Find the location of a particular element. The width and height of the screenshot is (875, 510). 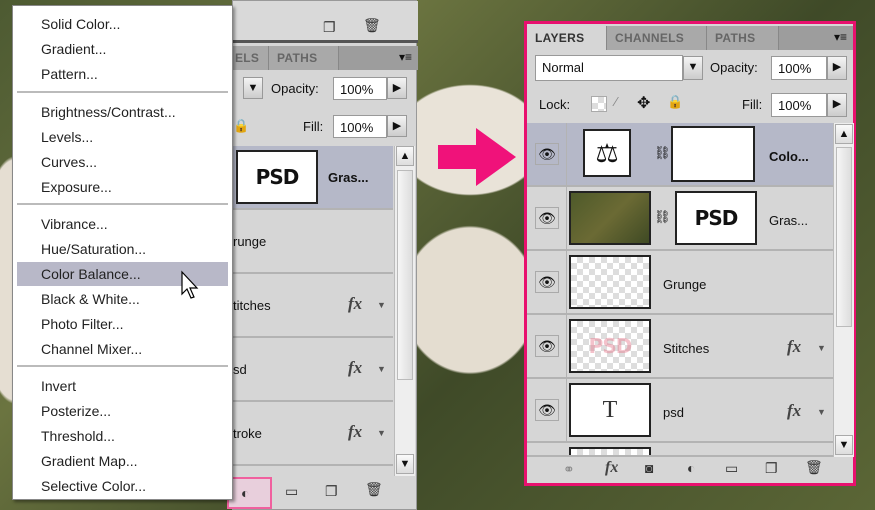

tab-bar: LAYERS CHANNELS PATHS ▾≡ is located at coordinates (690, 38).